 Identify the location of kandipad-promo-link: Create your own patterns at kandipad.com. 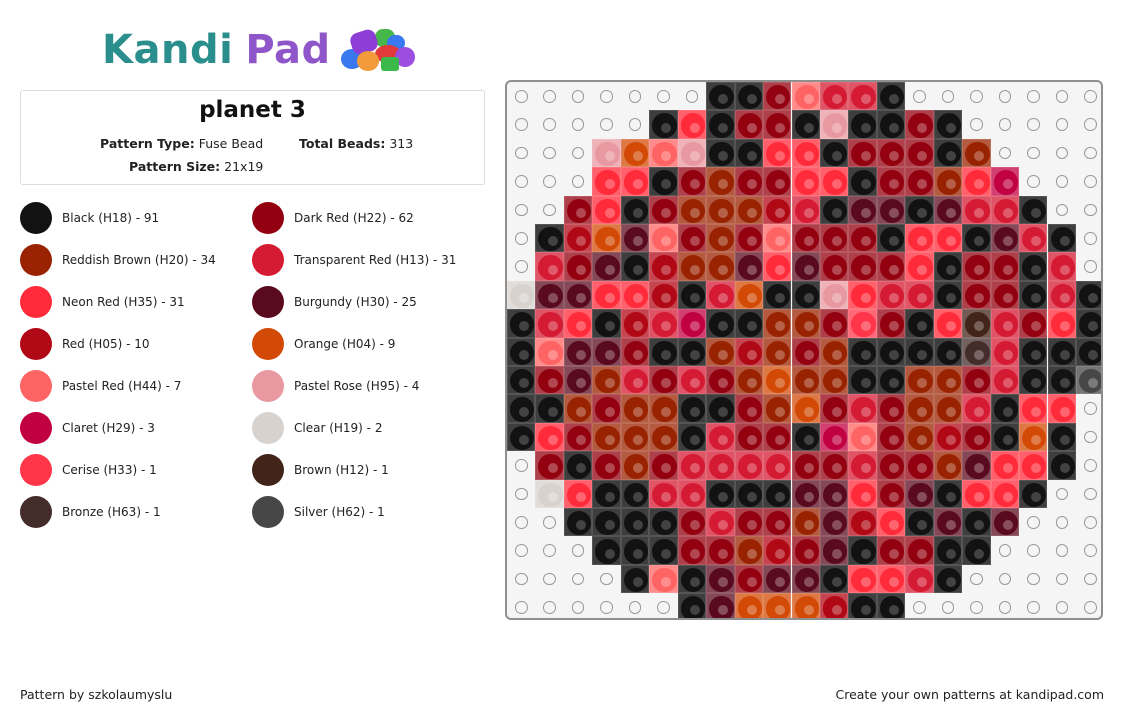
(969, 694).